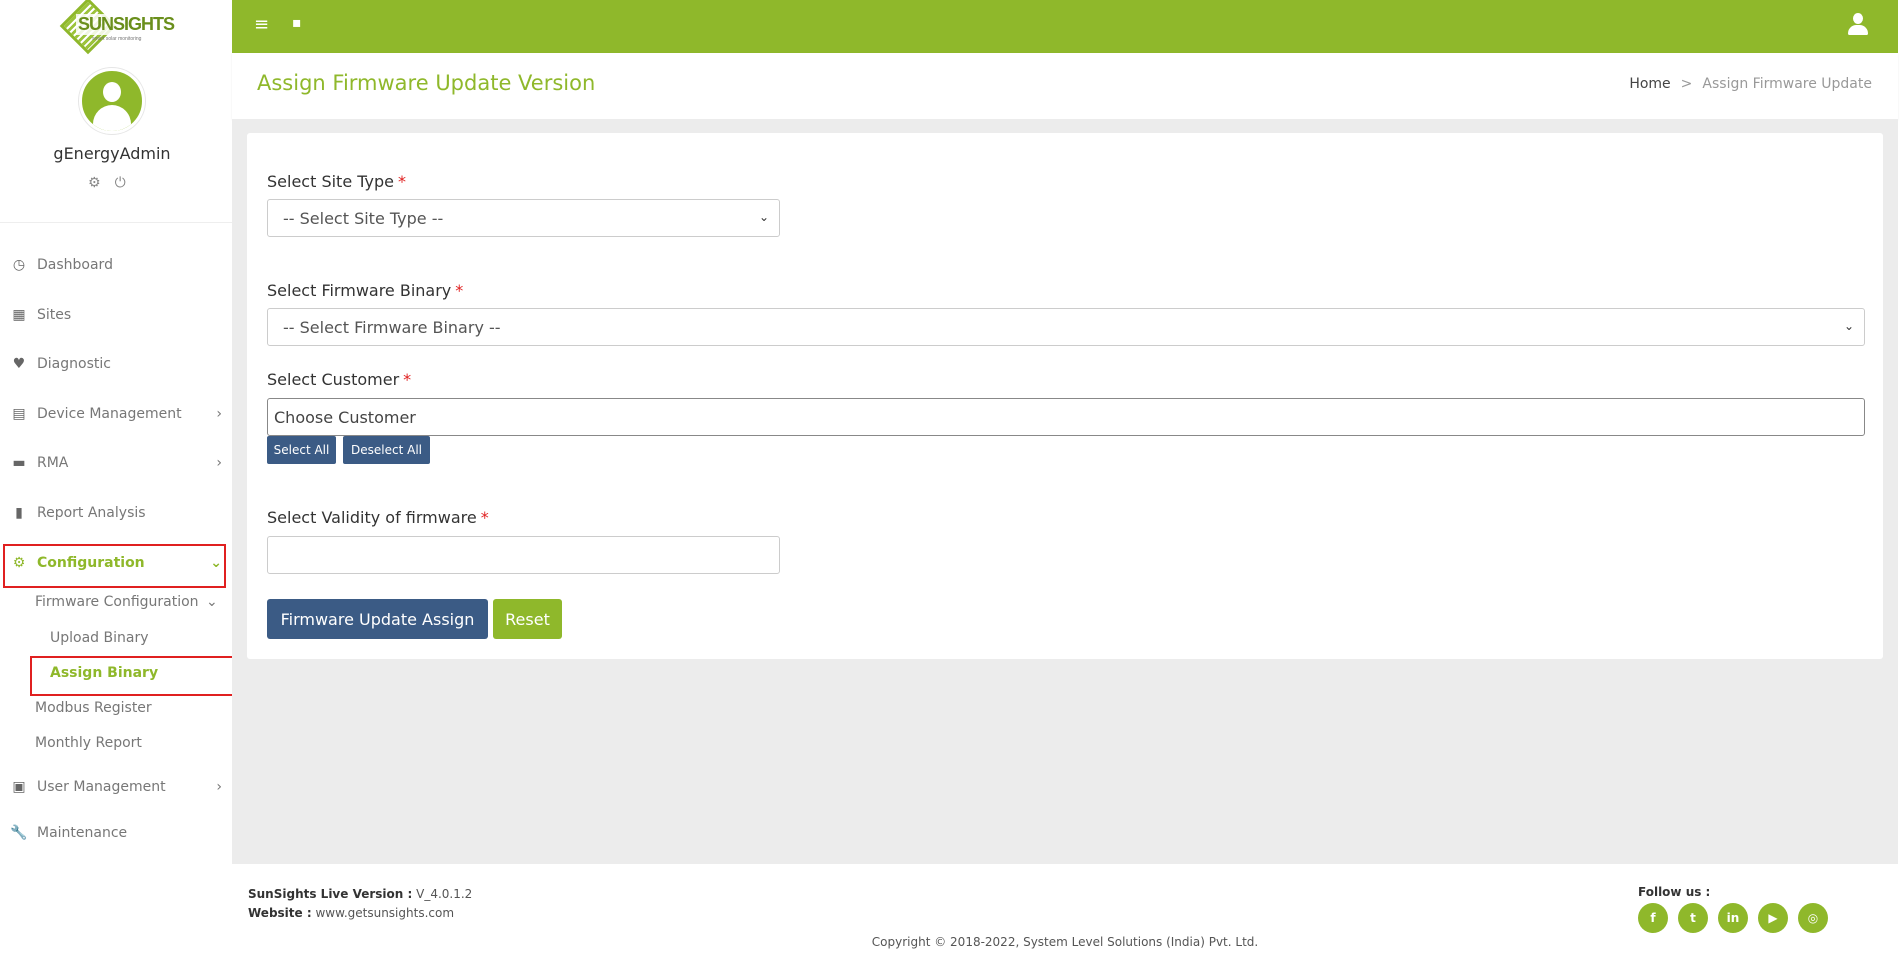 This screenshot has width=1904, height=960. What do you see at coordinates (116, 315) in the screenshot?
I see `sidebar-item-sites: ▦ Sites` at bounding box center [116, 315].